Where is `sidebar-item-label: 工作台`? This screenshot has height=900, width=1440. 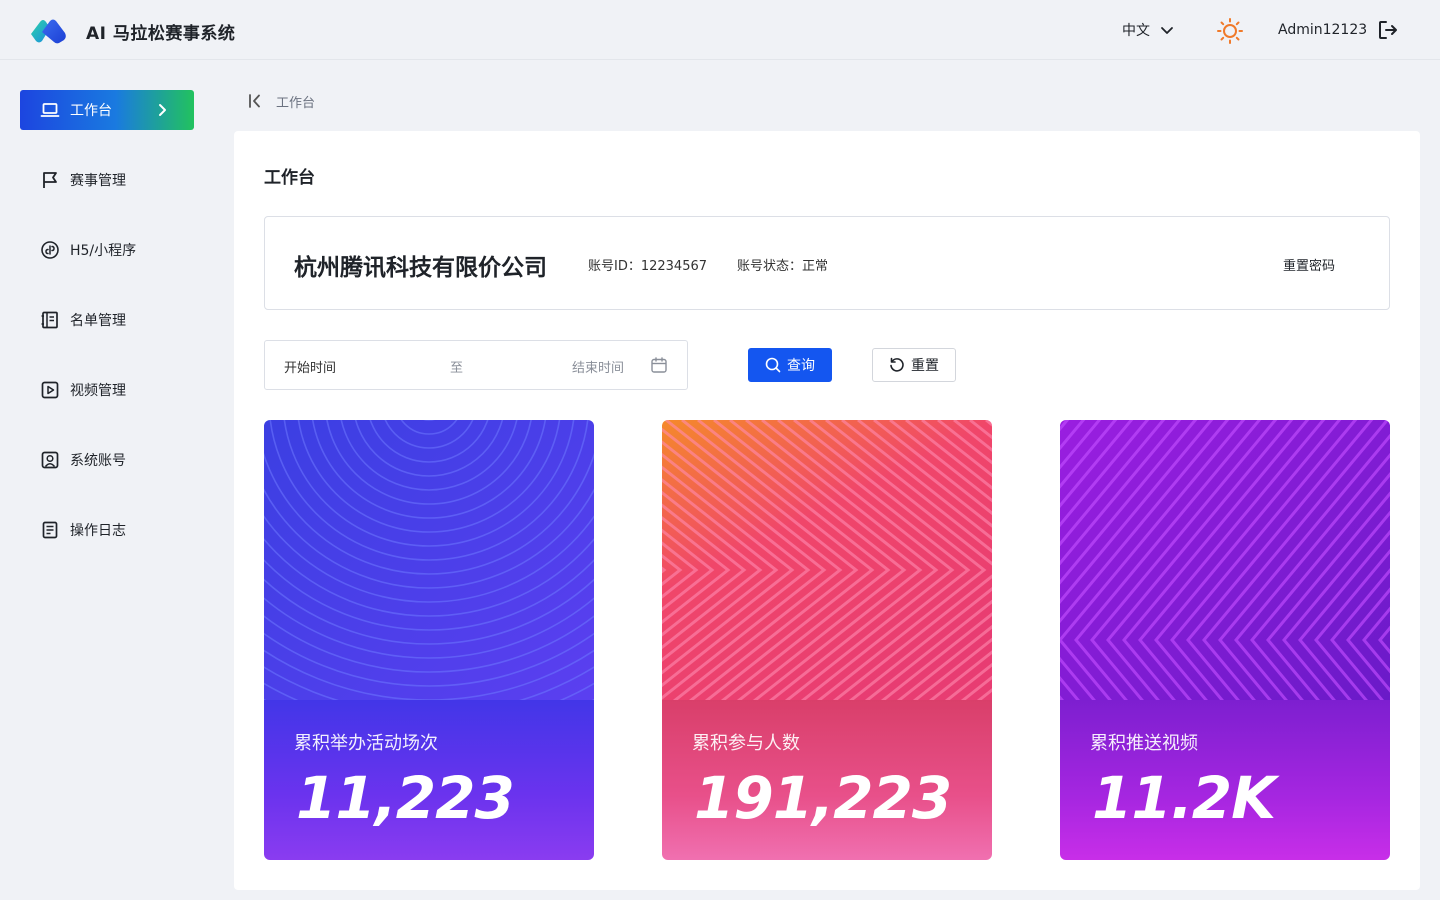
sidebar-item-label: 工作台 is located at coordinates (91, 111).